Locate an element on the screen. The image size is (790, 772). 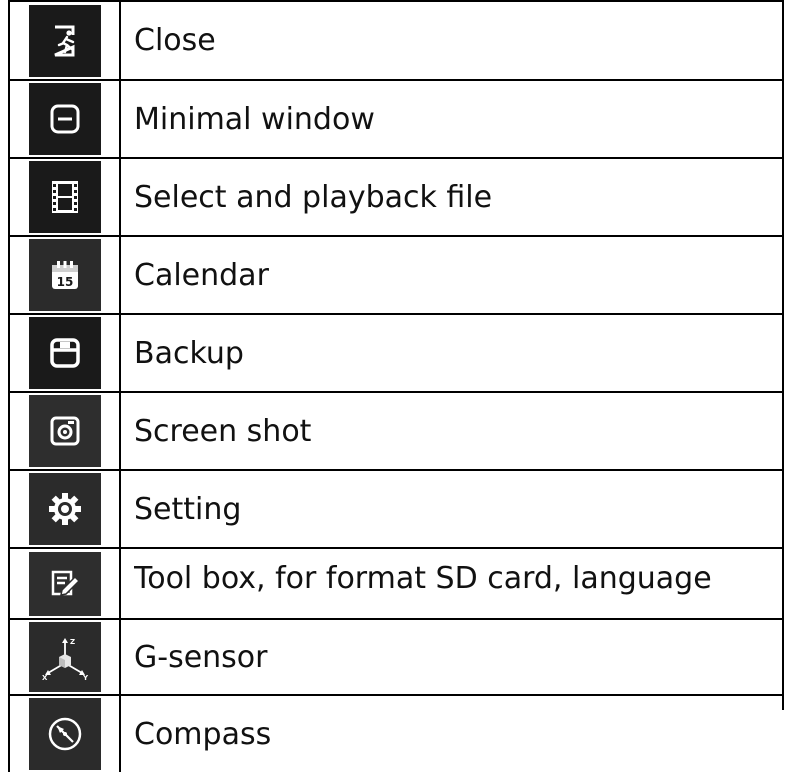
minimize-icon is located at coordinates (64, 119).